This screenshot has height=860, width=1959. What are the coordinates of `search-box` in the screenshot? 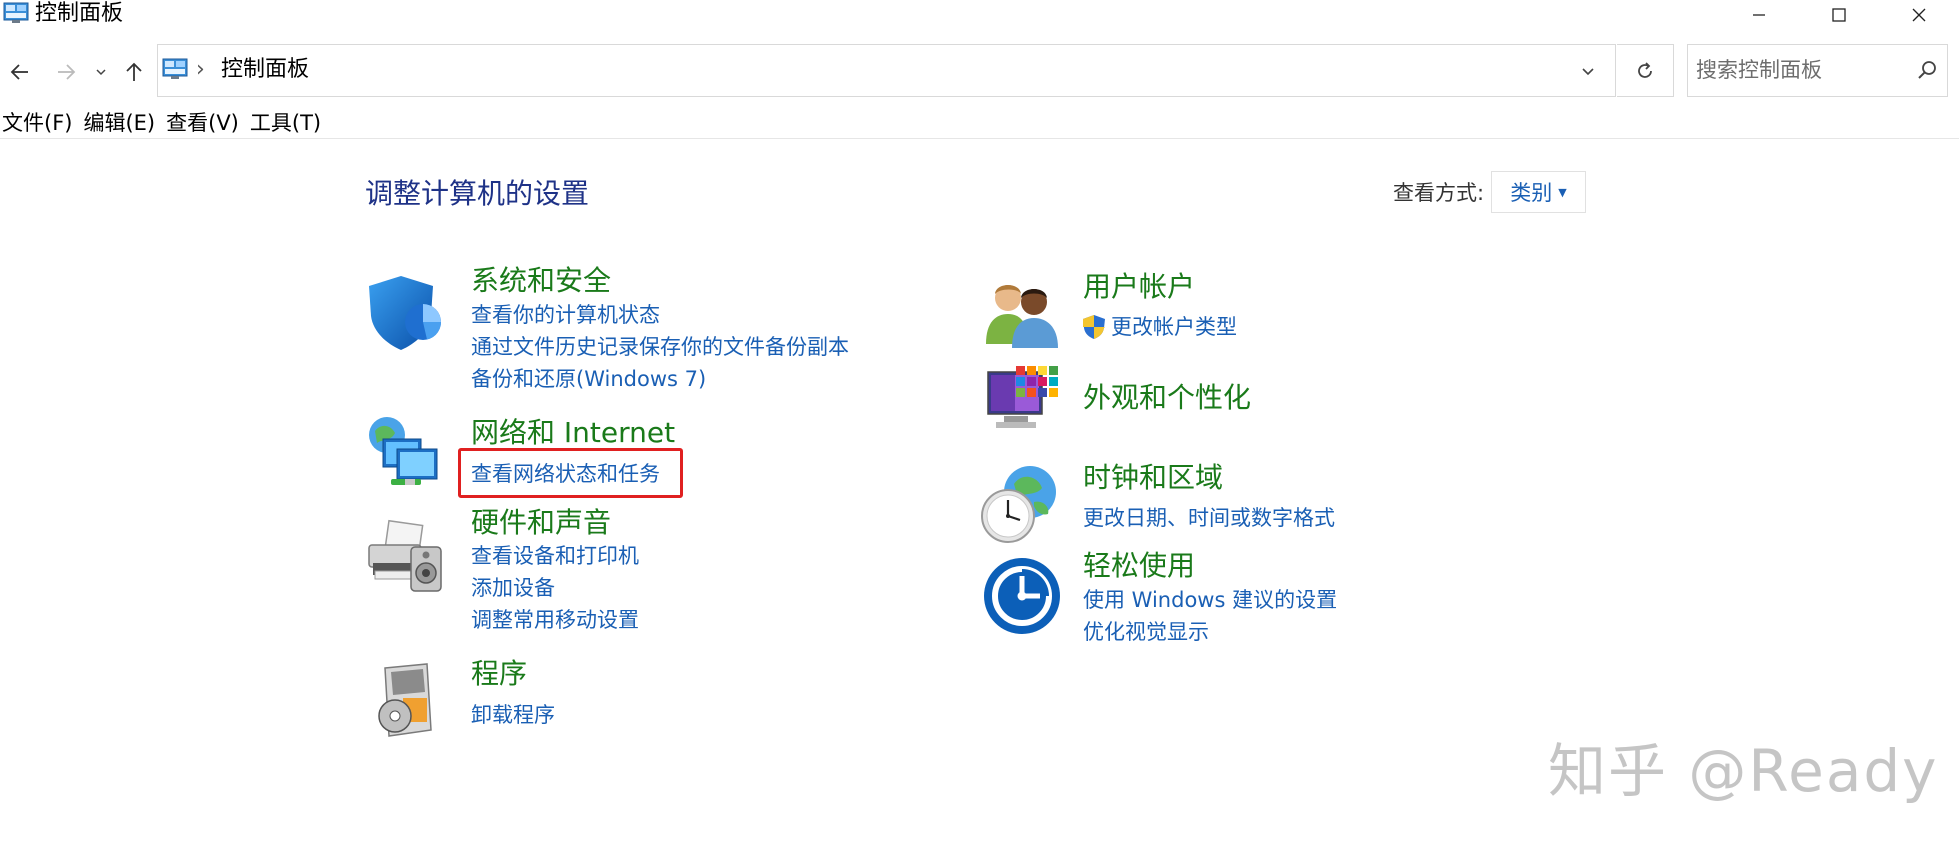 It's located at (1817, 70).